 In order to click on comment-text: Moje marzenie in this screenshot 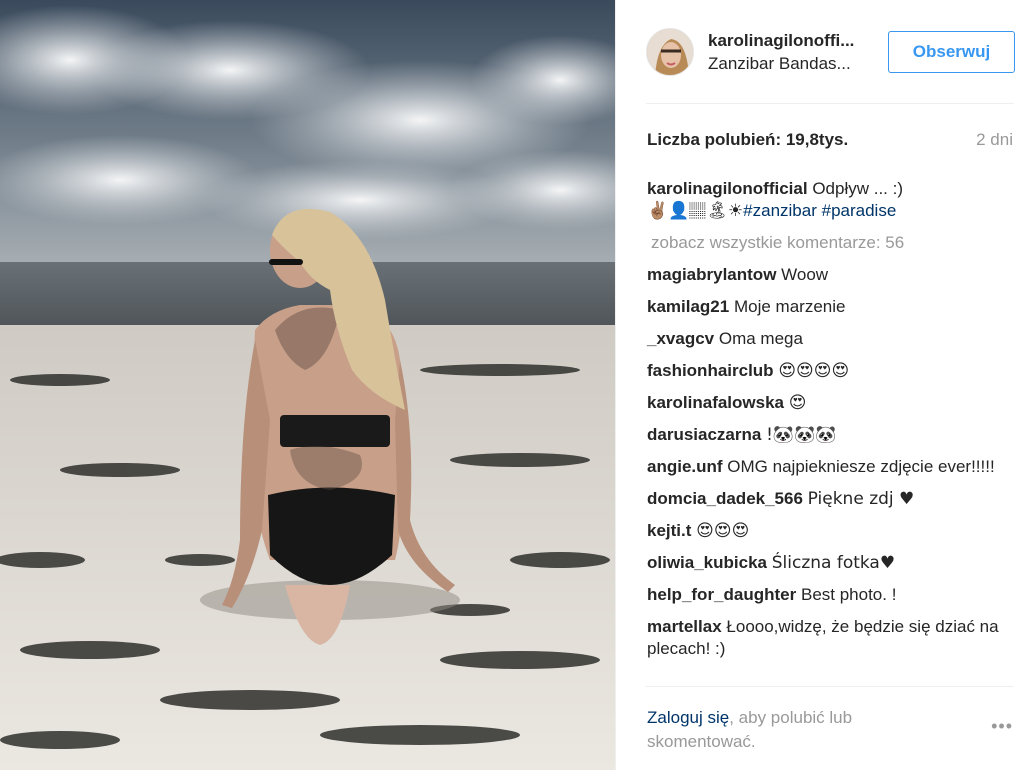, I will do `click(789, 306)`.